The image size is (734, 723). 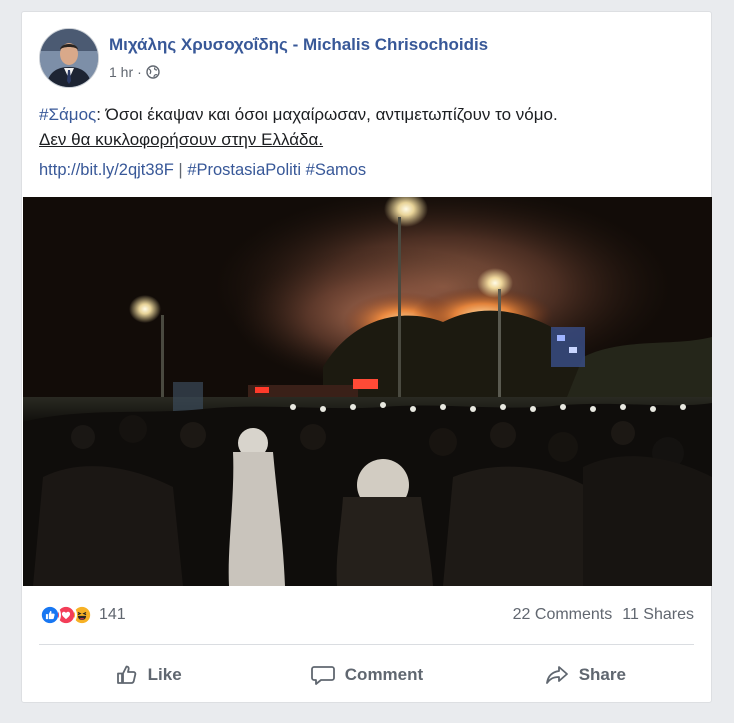 I want to click on hashtag-link-samos: #Samos, so click(x=336, y=170).